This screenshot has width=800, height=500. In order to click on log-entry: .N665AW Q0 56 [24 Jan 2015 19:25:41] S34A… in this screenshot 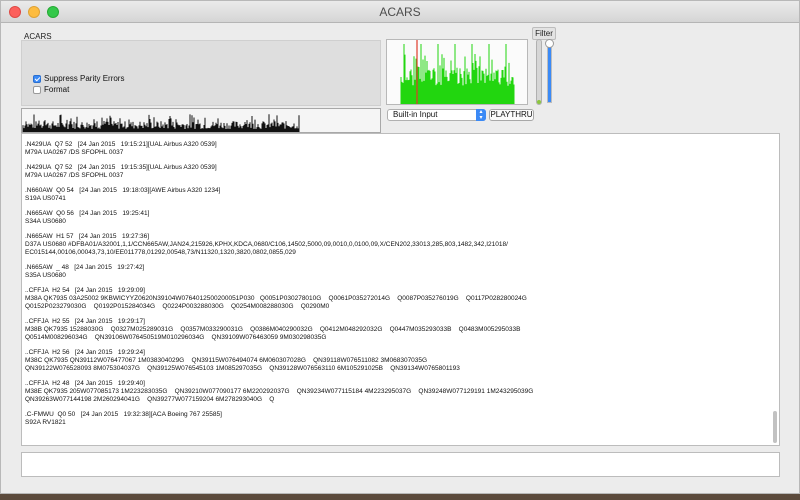, I will do `click(397, 218)`.